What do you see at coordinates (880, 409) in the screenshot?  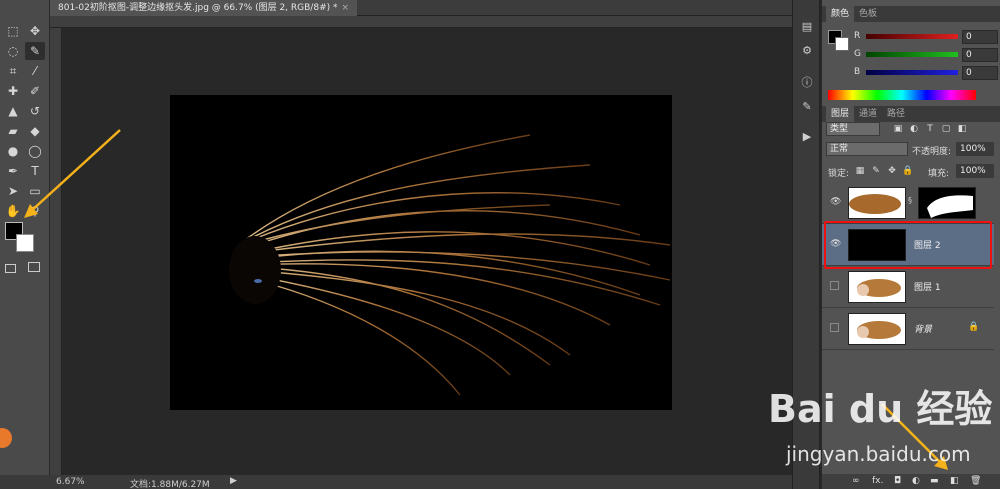 I see `watermark-logo: Bai du 经验` at bounding box center [880, 409].